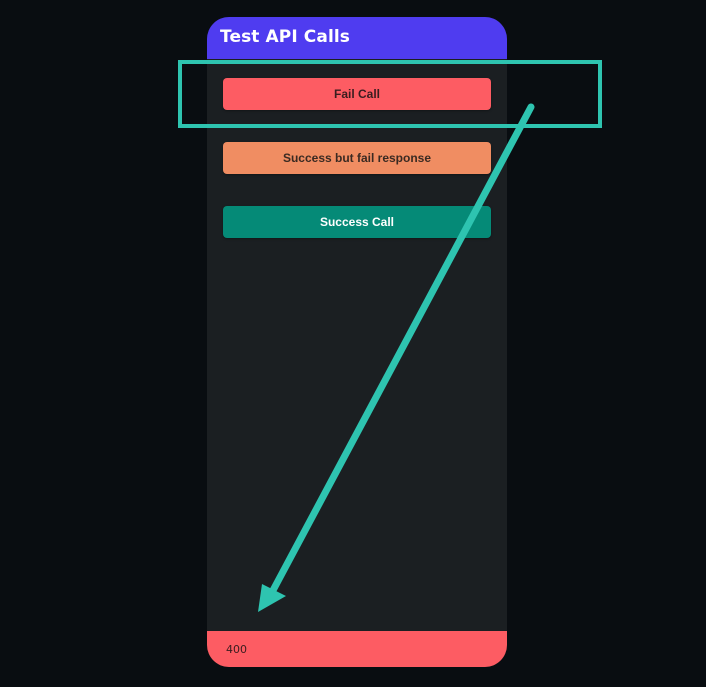 This screenshot has width=706, height=687. Describe the element at coordinates (357, 158) in the screenshot. I see `success-fail-response-button: Success but fail response` at that location.